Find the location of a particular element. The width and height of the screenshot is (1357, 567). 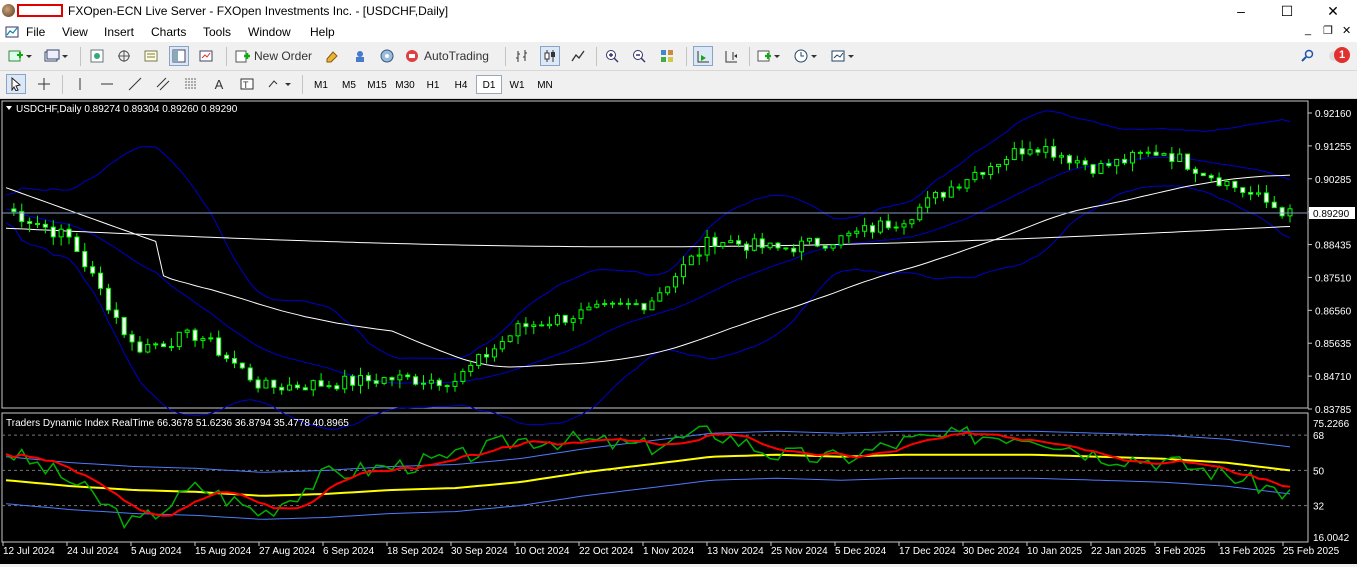

crosshair-icon is located at coordinates (44, 84).